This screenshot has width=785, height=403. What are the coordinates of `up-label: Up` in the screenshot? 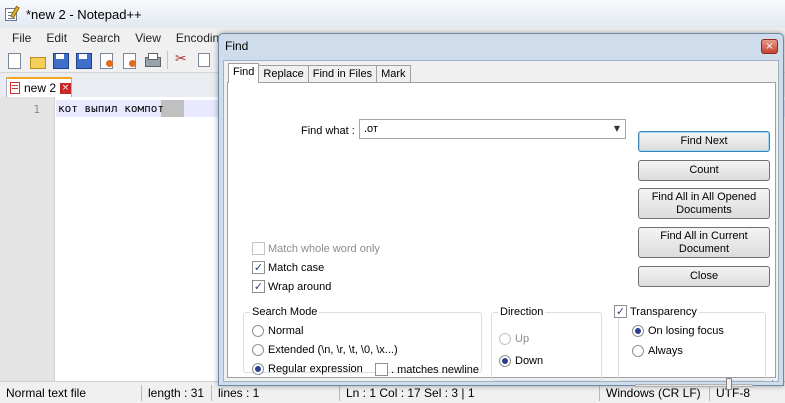 It's located at (522, 339).